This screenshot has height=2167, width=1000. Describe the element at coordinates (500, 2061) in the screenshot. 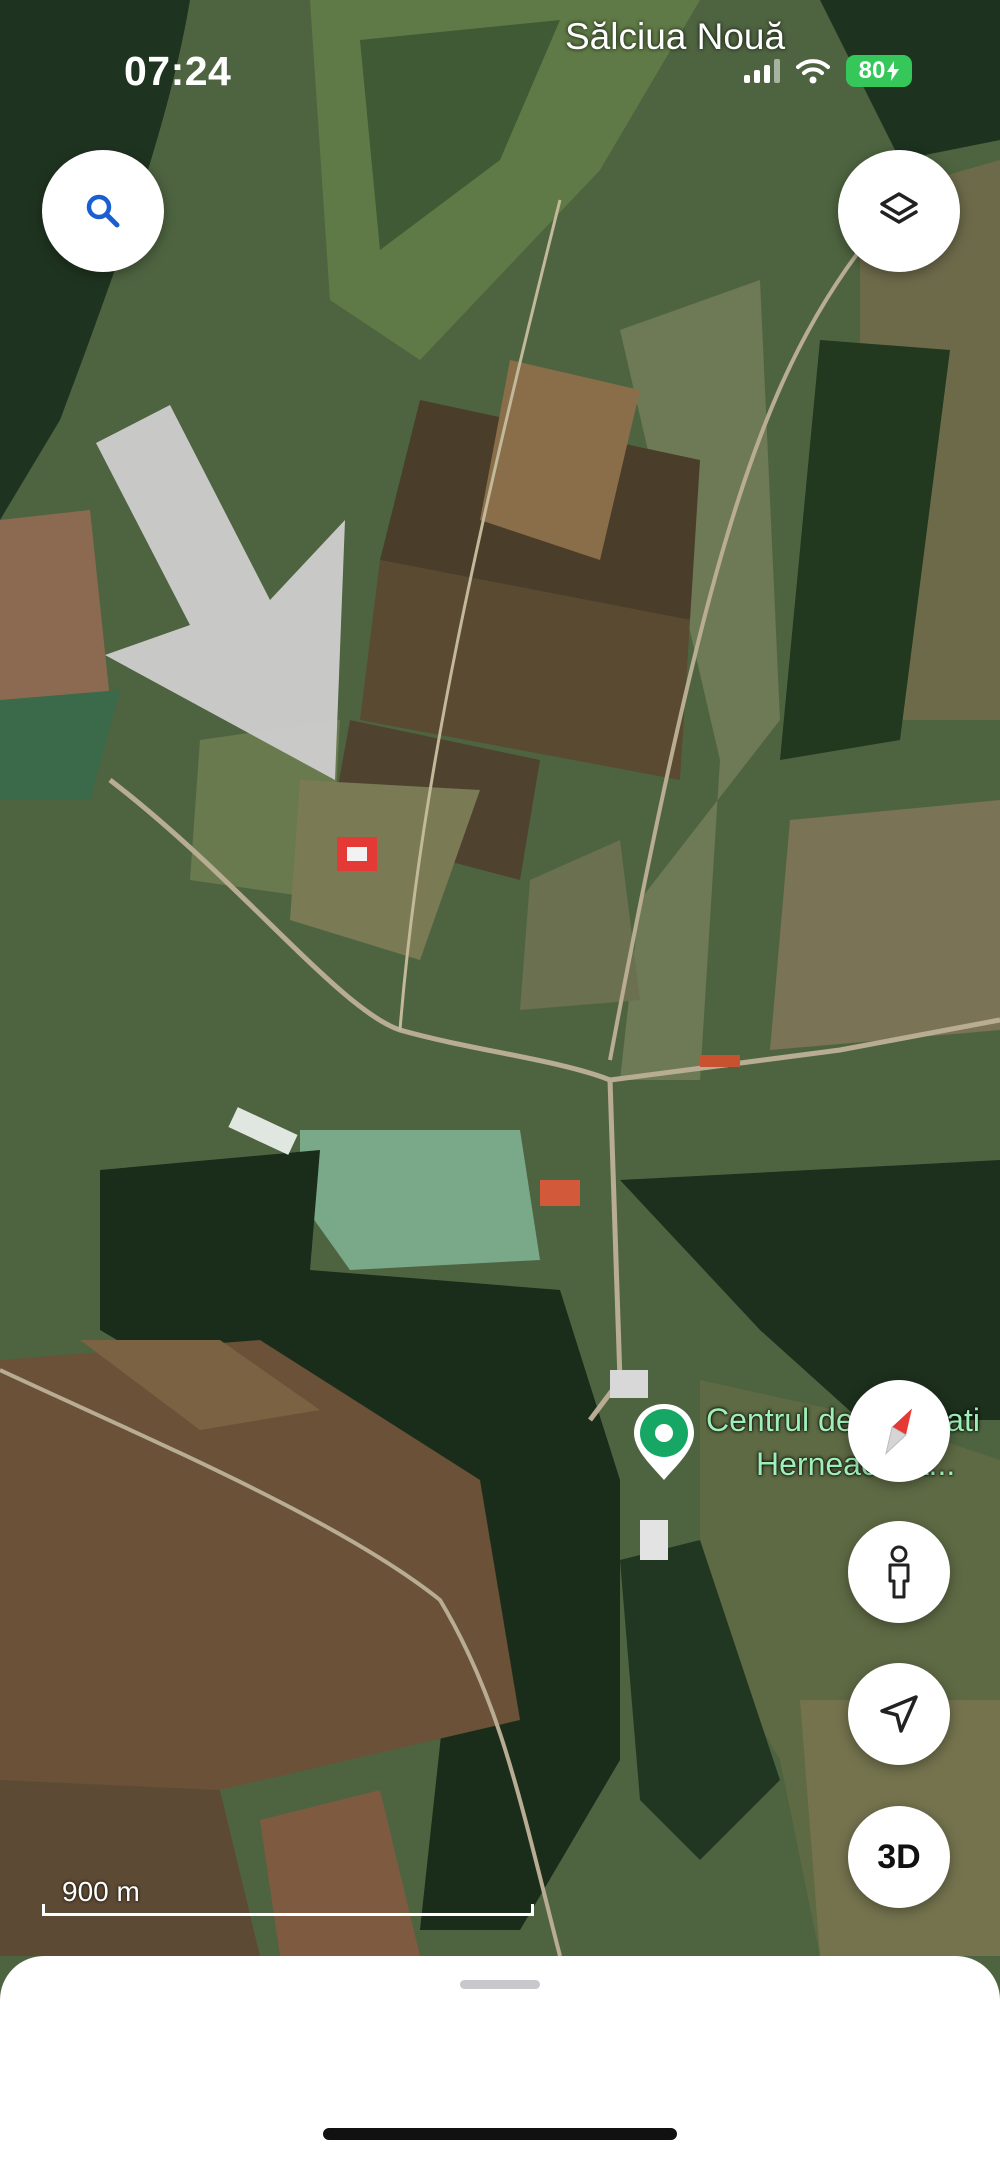

I see `bottom-sheet` at that location.